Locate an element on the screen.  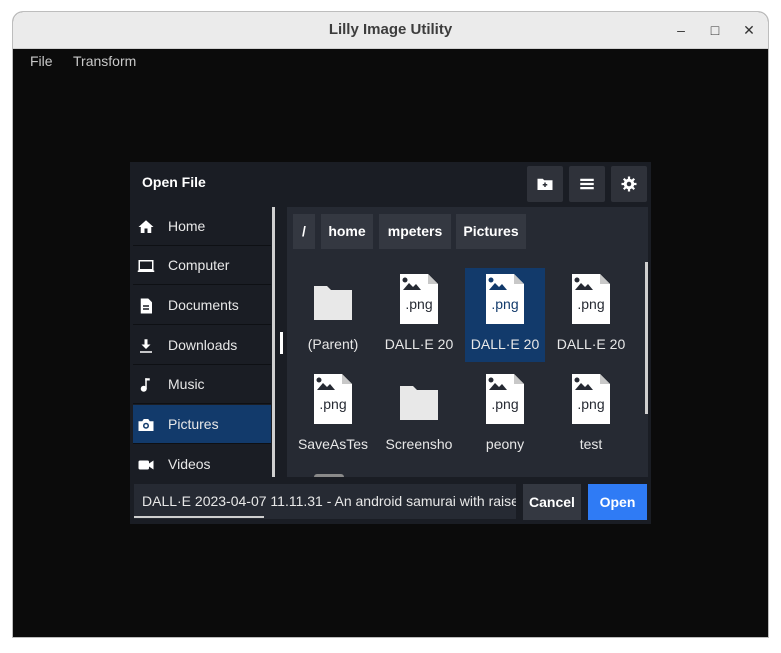
dialog-title: Open File is located at coordinates (174, 182).